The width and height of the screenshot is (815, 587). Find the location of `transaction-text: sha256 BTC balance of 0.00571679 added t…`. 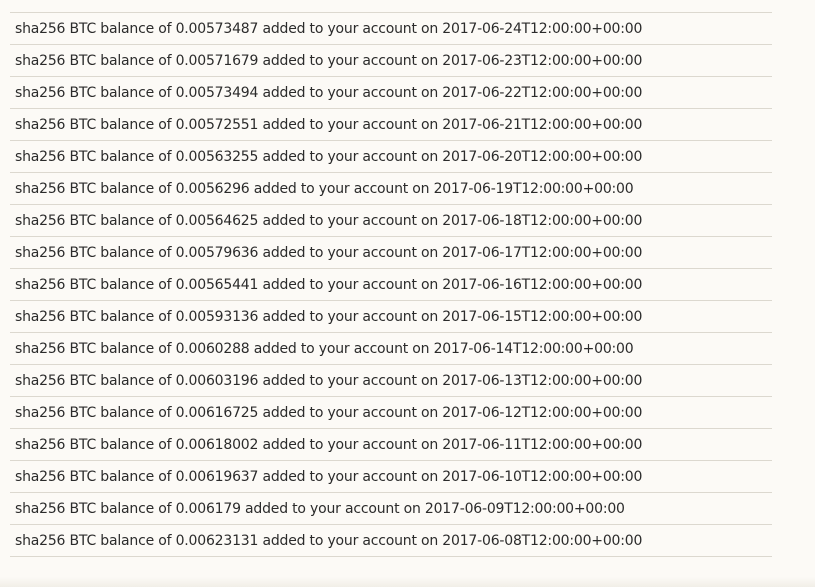

transaction-text: sha256 BTC balance of 0.00571679 added t… is located at coordinates (329, 60).